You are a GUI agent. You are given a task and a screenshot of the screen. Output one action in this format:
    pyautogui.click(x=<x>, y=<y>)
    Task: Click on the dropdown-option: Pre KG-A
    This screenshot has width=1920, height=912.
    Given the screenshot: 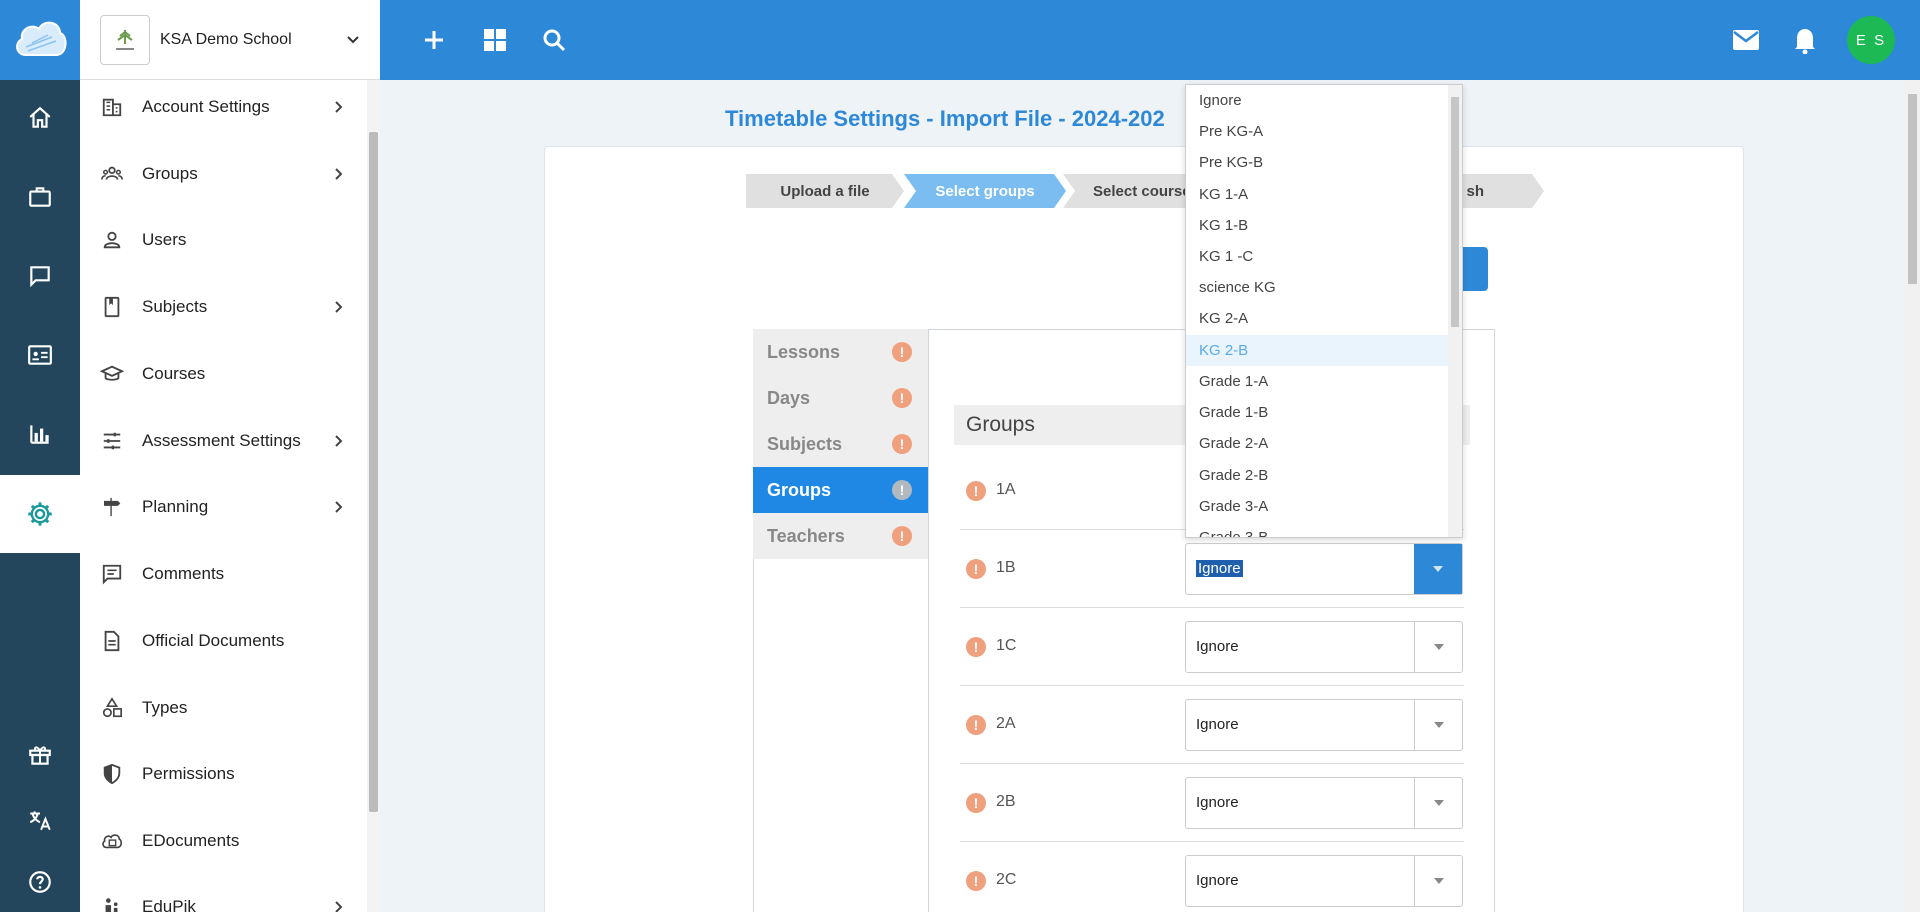 What is the action you would take?
    pyautogui.click(x=1318, y=131)
    